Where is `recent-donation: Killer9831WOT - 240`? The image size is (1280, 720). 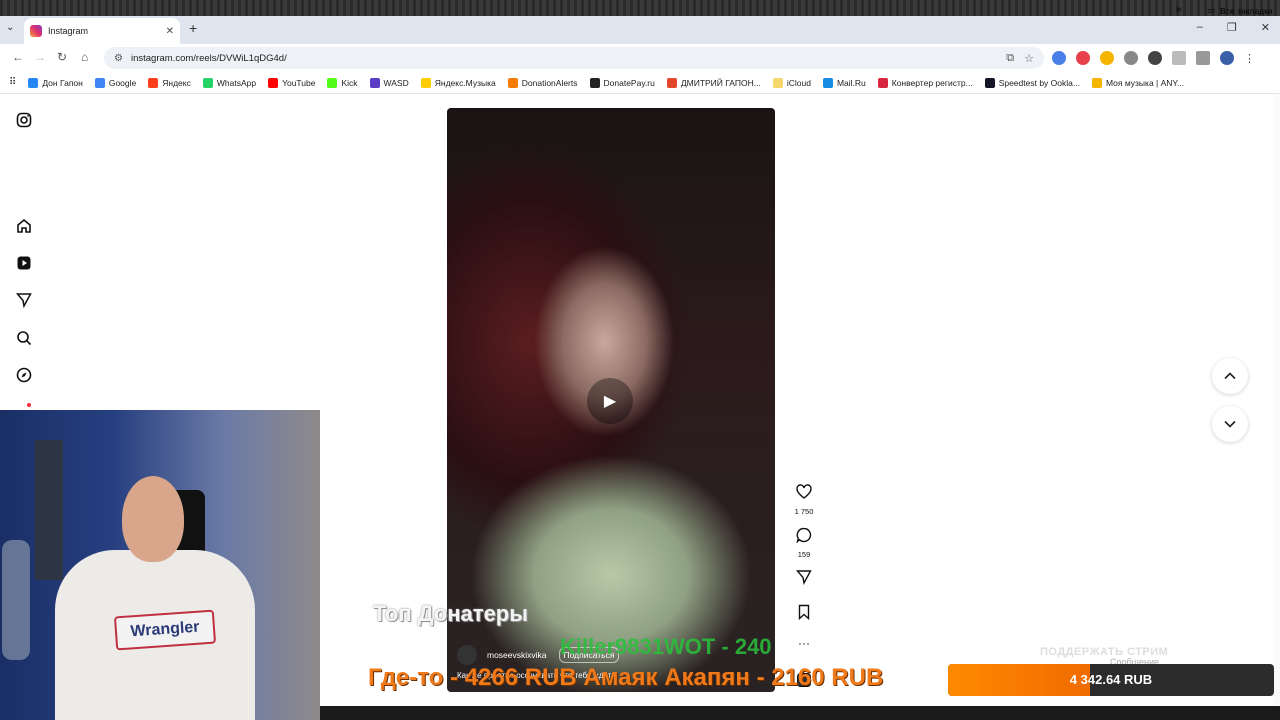
recent-donation: Killer9831WOT - 240 is located at coordinates (666, 646).